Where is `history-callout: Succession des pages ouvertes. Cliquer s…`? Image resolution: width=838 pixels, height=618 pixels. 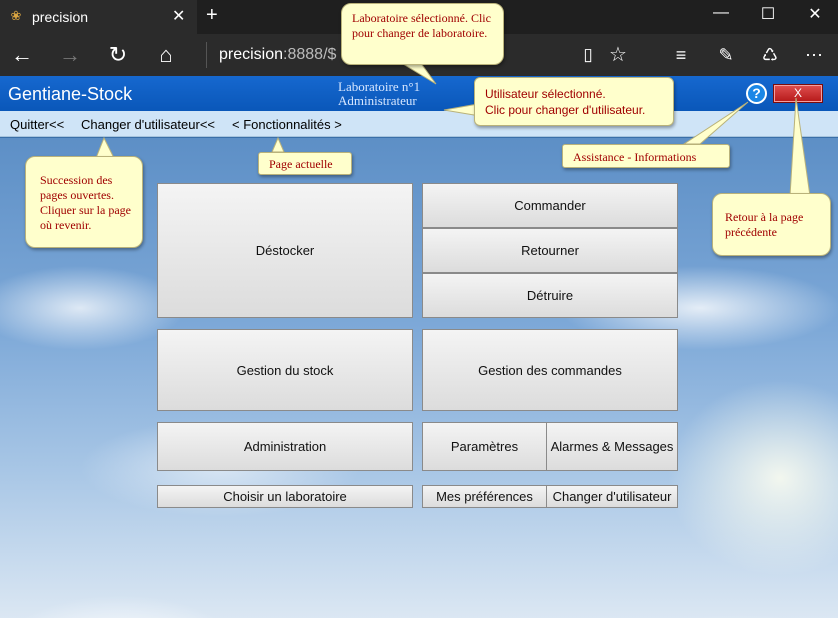
history-callout: Succession des pages ouvertes. Cliquer s… is located at coordinates (84, 202).